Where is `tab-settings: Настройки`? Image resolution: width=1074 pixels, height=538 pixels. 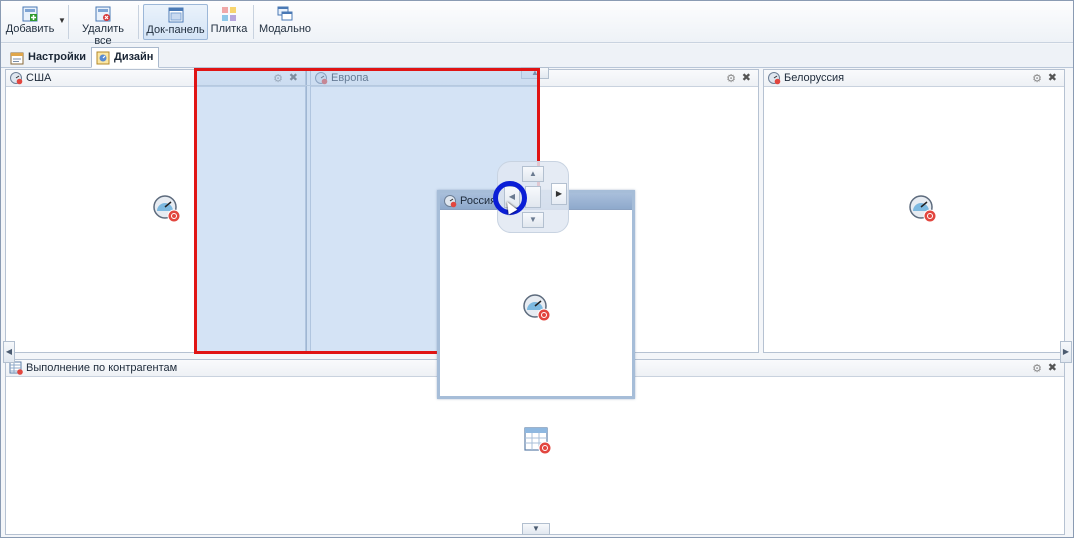
tab-settings: Настройки is located at coordinates (47, 57).